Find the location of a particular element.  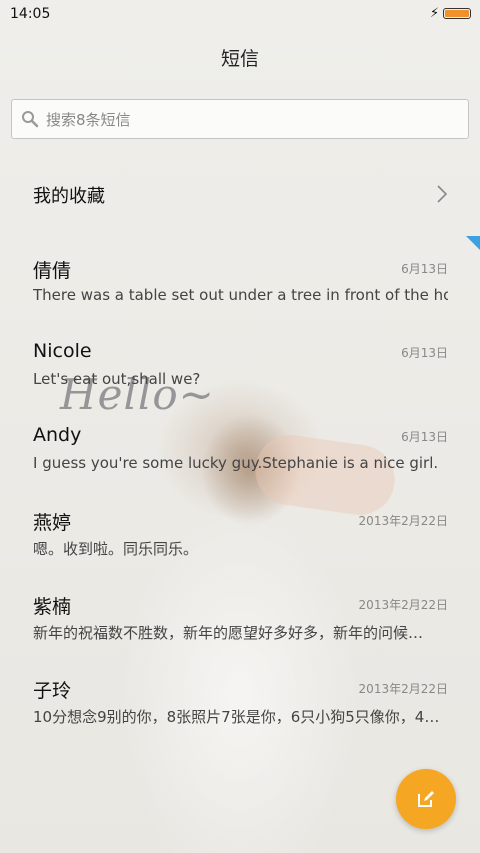

favorites-row: 我的收藏 is located at coordinates (240, 194).